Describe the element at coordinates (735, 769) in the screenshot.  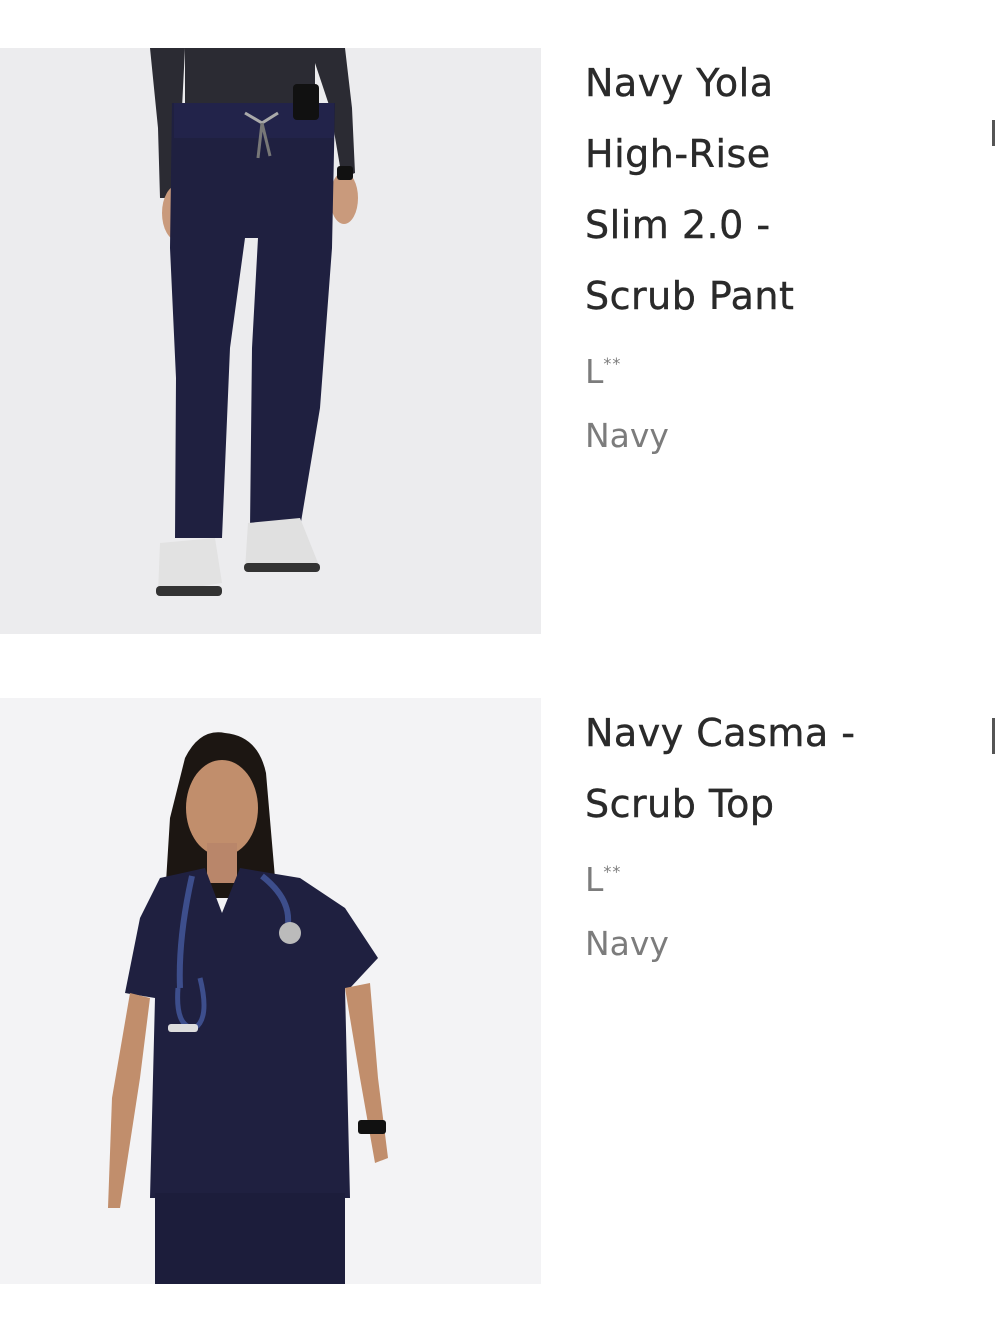
I see `product-title: Navy Casma - Scrub Top` at that location.